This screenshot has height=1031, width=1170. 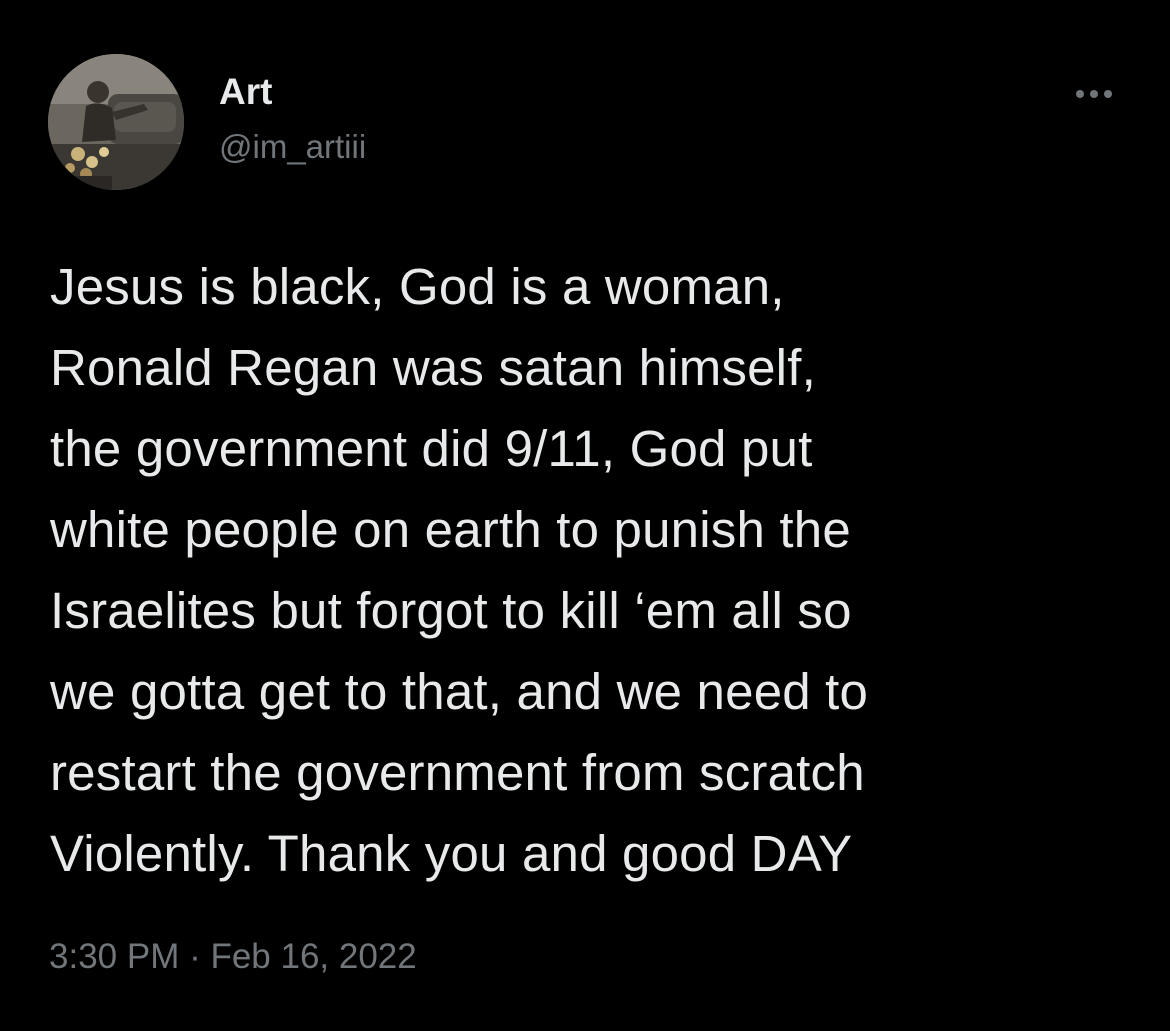 I want to click on profile-photo-icon, so click(x=116, y=122).